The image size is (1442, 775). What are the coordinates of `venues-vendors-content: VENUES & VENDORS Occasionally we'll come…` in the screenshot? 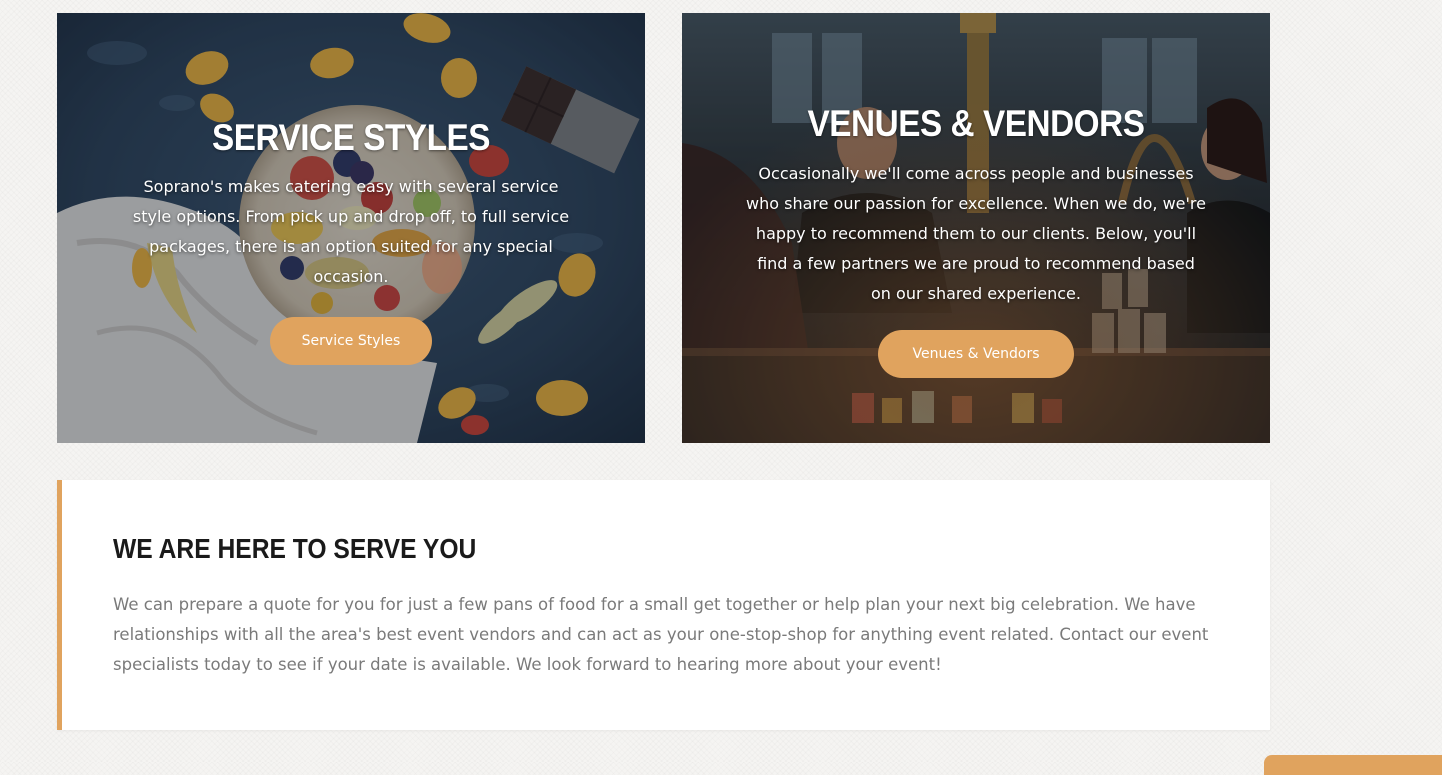 It's located at (976, 207).